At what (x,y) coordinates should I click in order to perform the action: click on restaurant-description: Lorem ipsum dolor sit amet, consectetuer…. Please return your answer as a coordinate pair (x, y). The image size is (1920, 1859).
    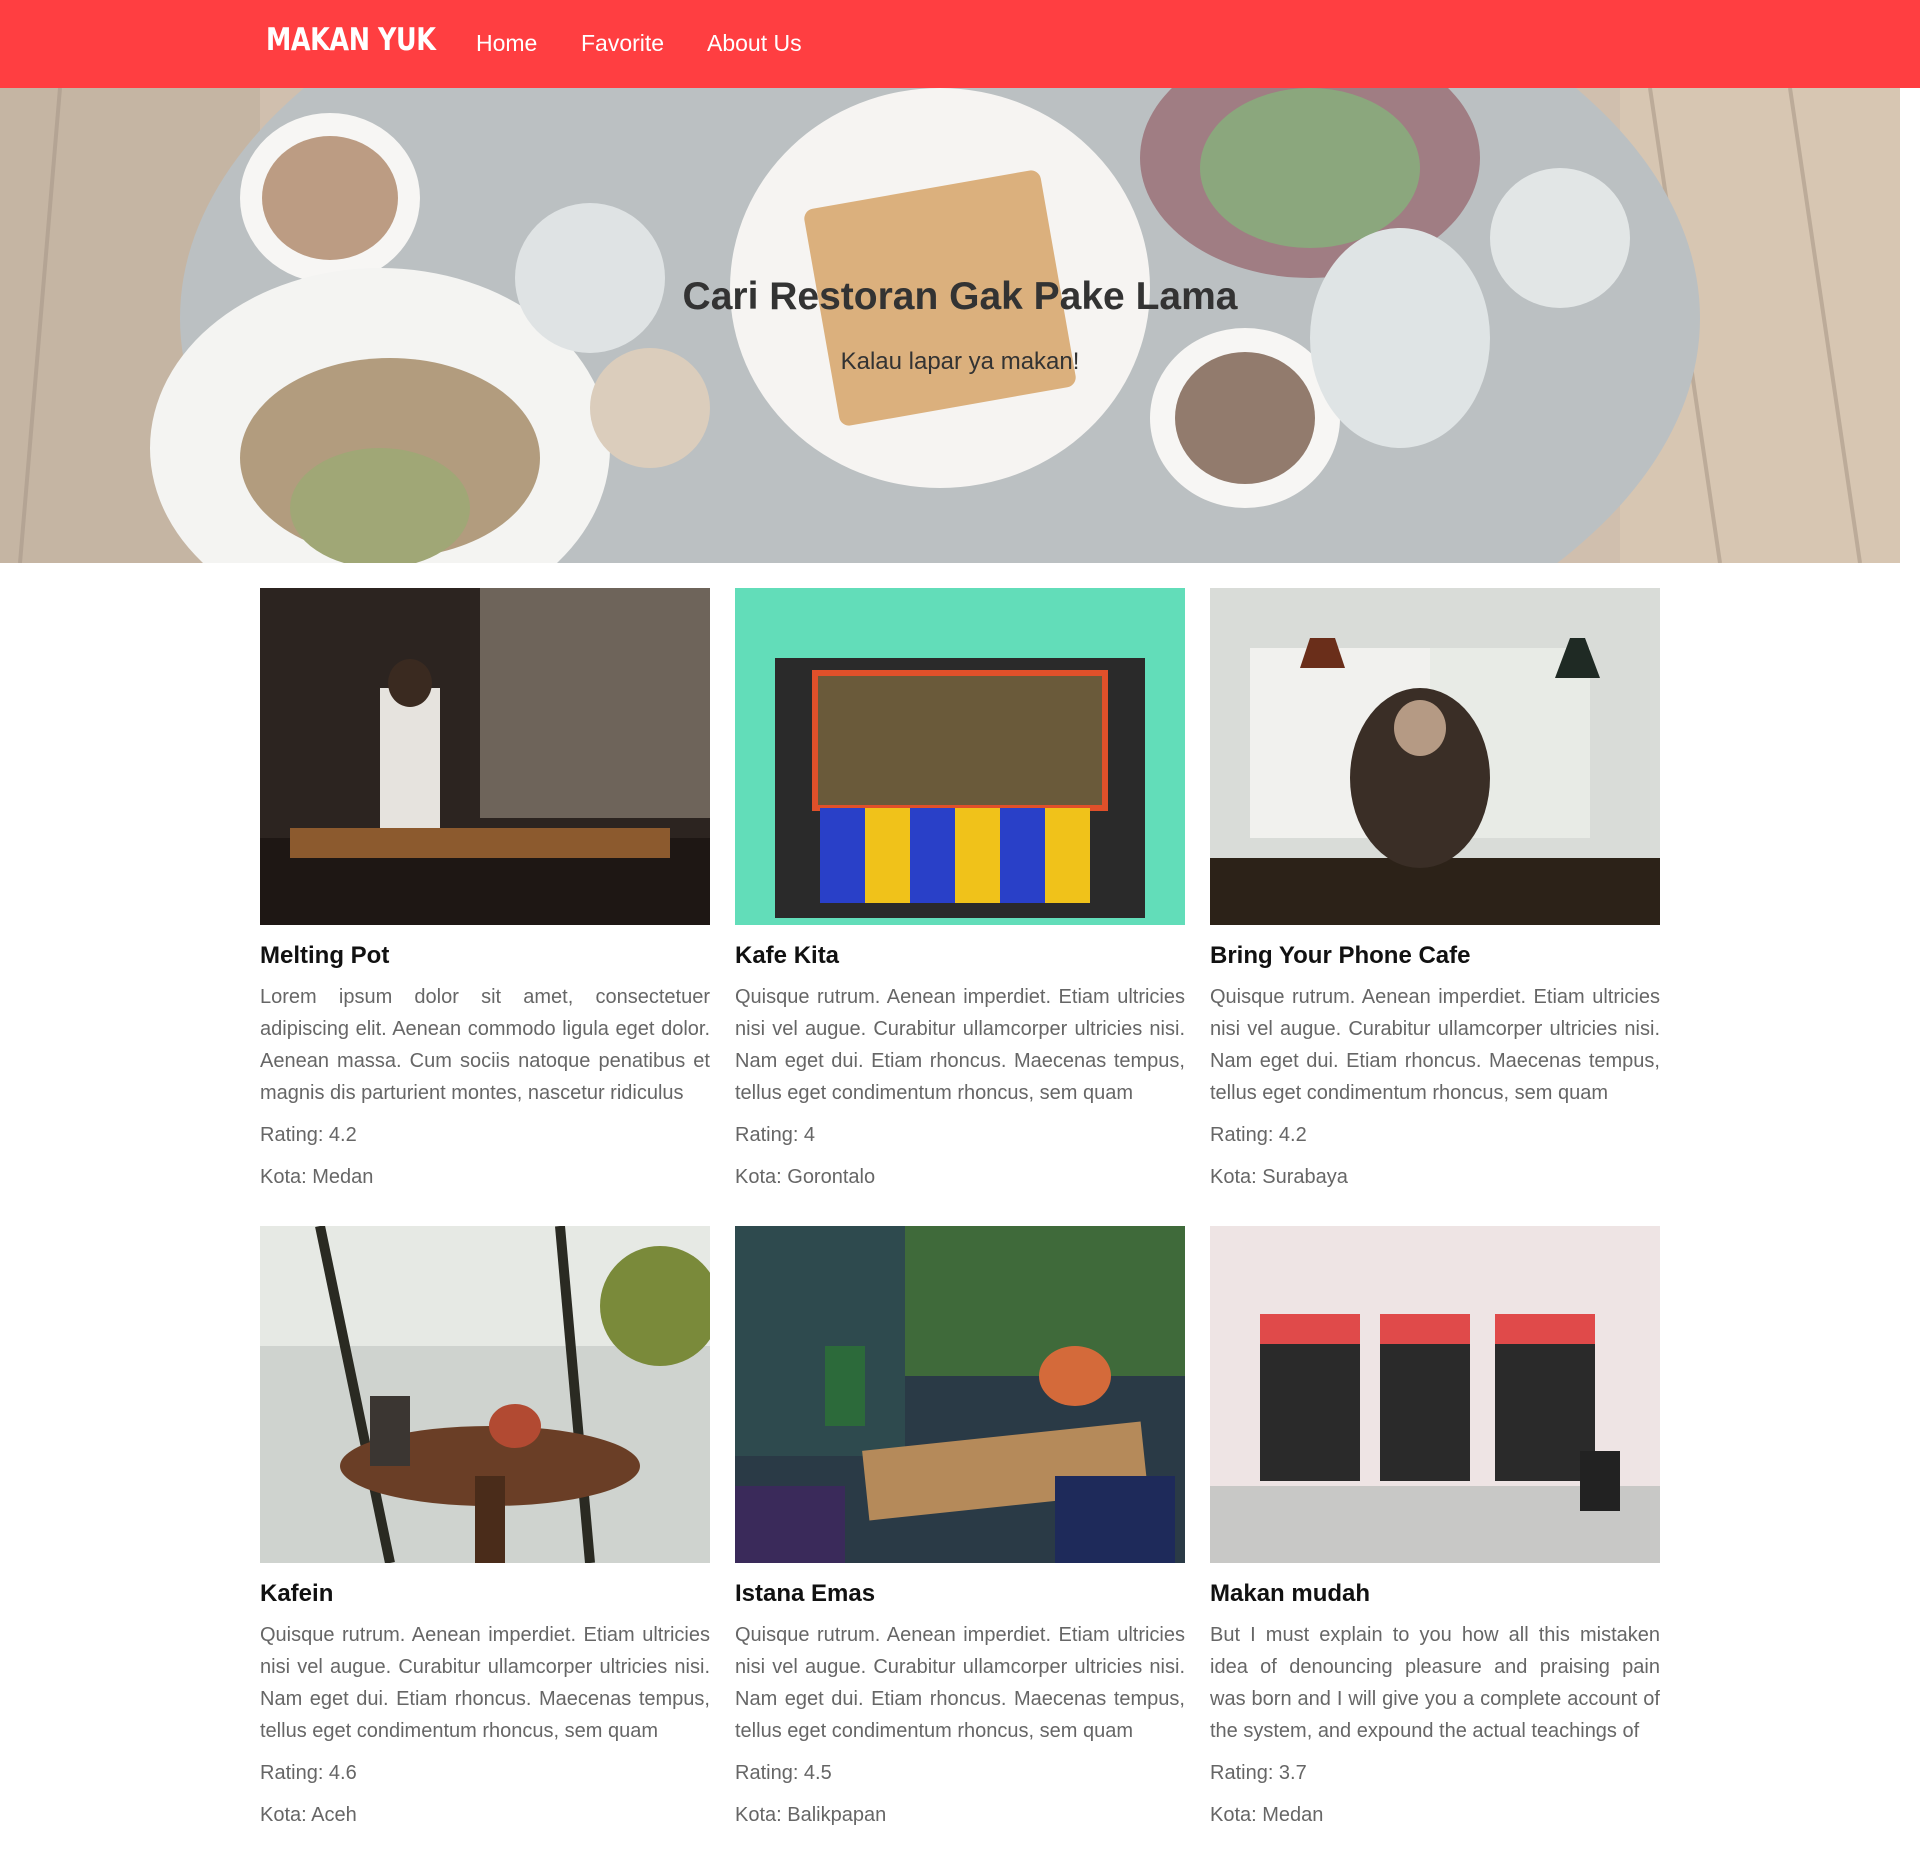
    Looking at the image, I should click on (485, 1045).